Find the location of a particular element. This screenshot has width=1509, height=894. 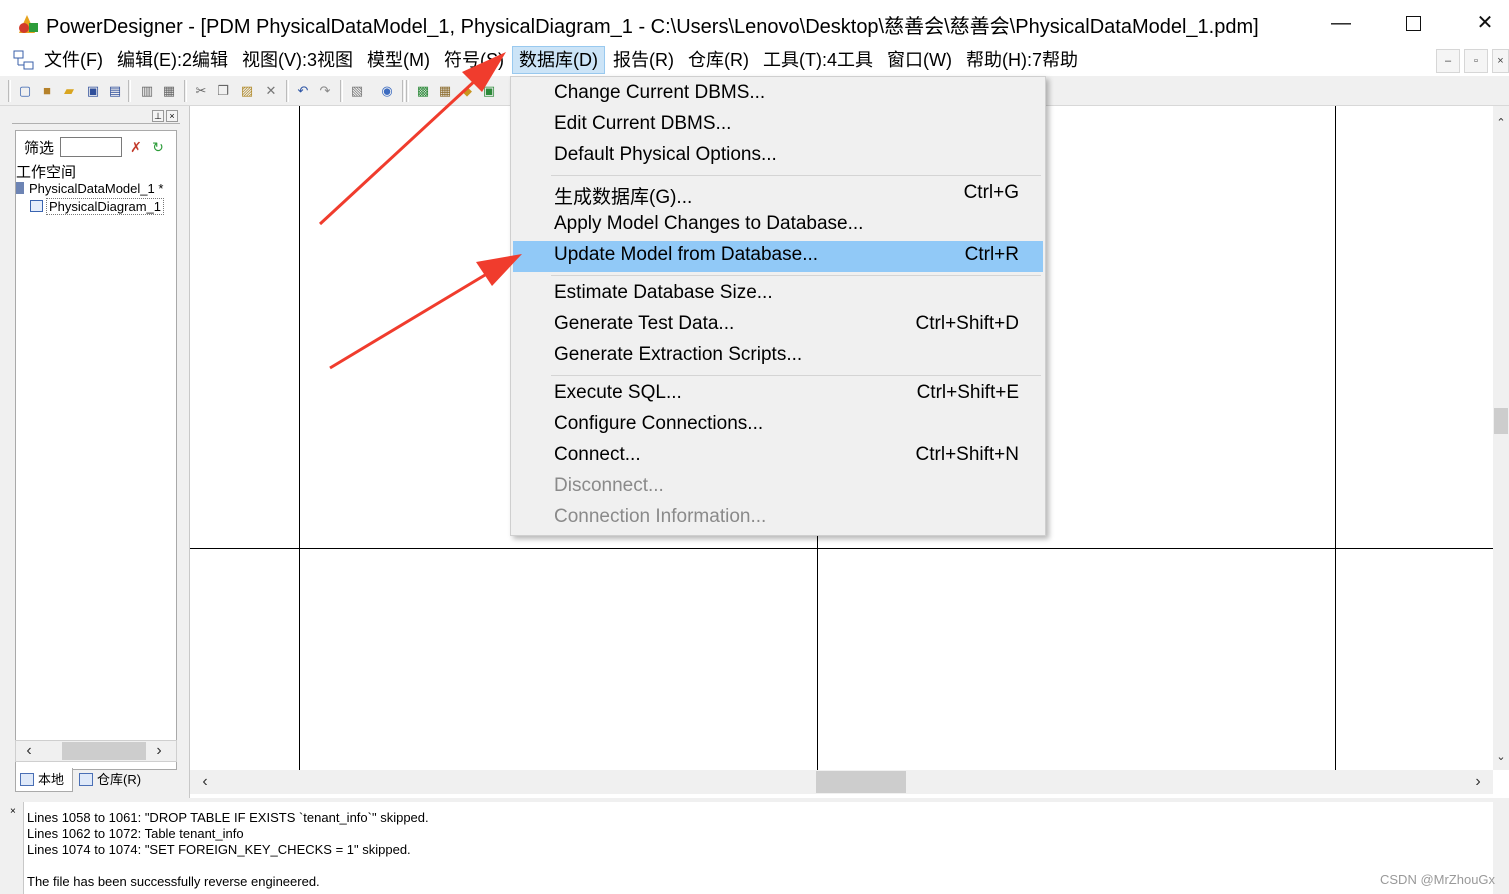

minimize-button: — is located at coordinates (1341, 23).